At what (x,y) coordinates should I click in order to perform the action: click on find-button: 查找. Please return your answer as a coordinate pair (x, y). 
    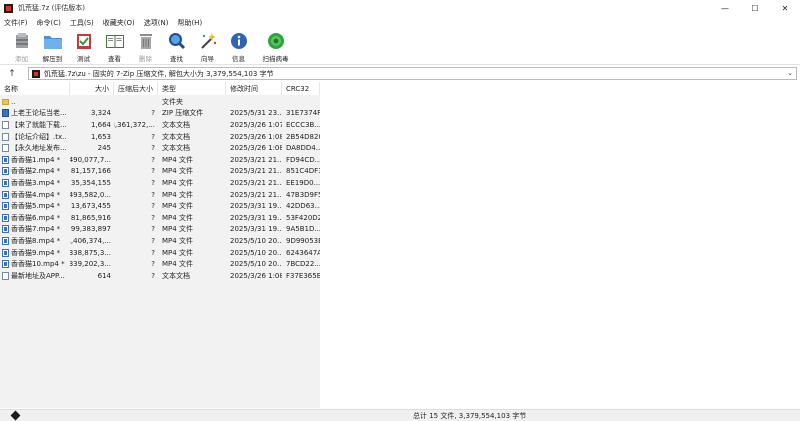
    Looking at the image, I should click on (176, 47).